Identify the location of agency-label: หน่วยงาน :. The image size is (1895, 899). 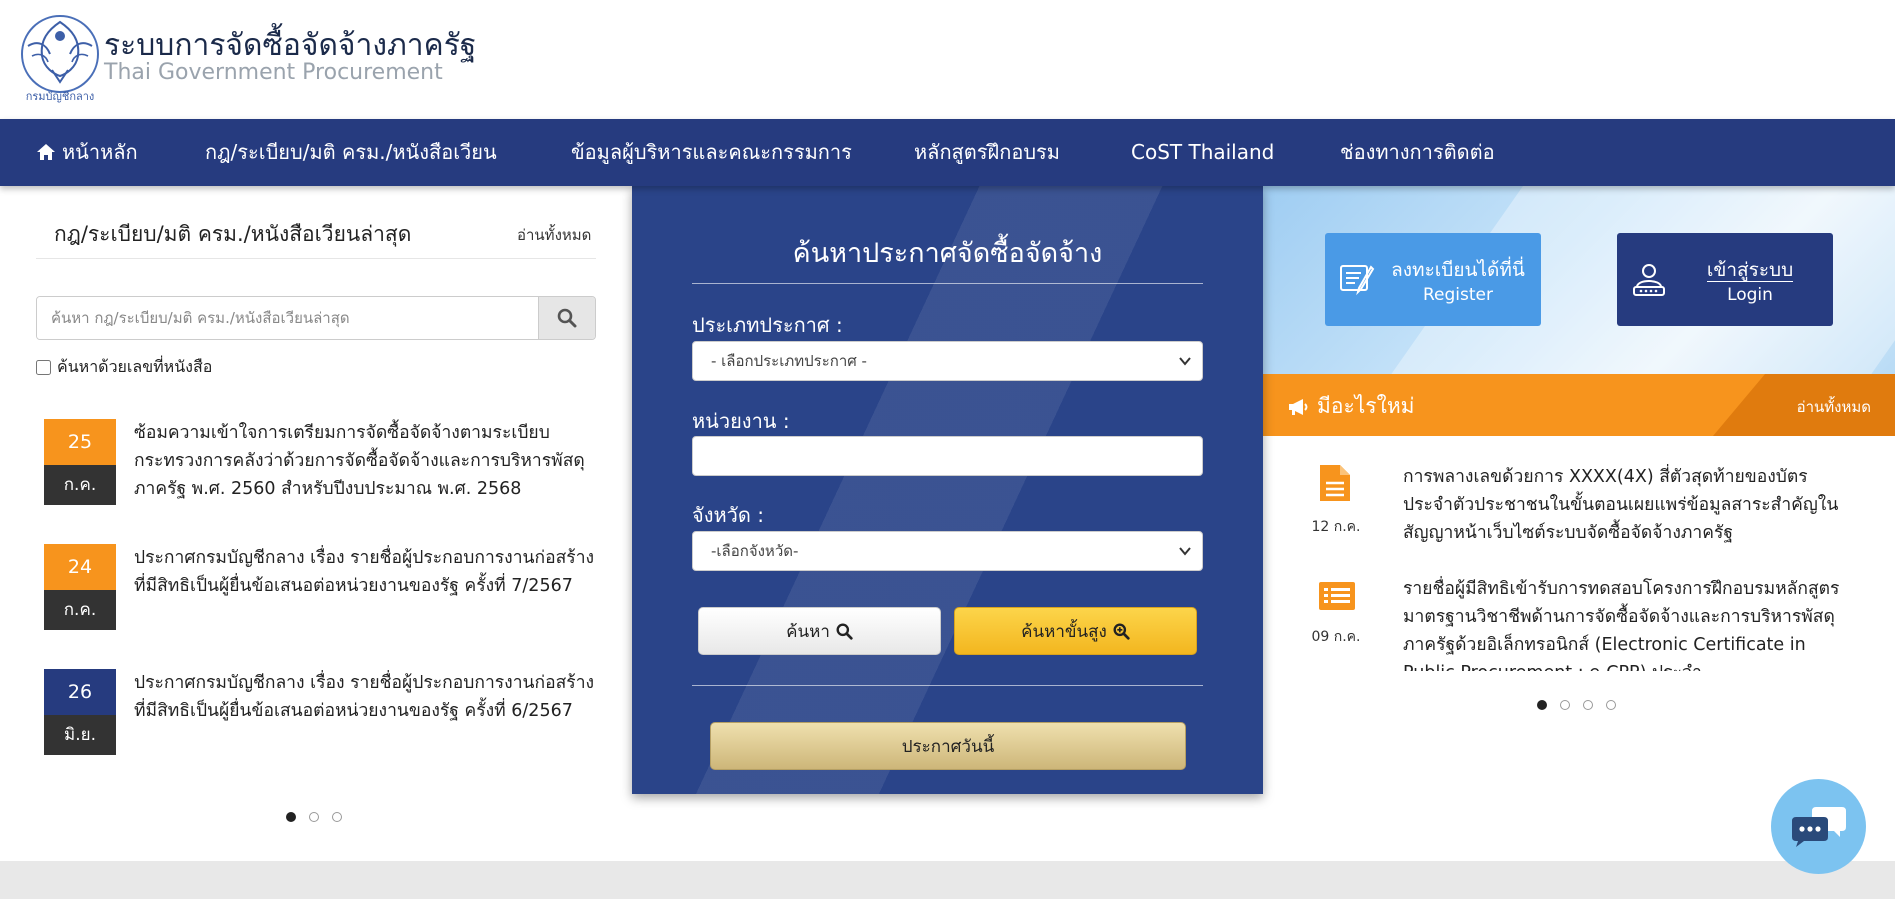
(741, 421).